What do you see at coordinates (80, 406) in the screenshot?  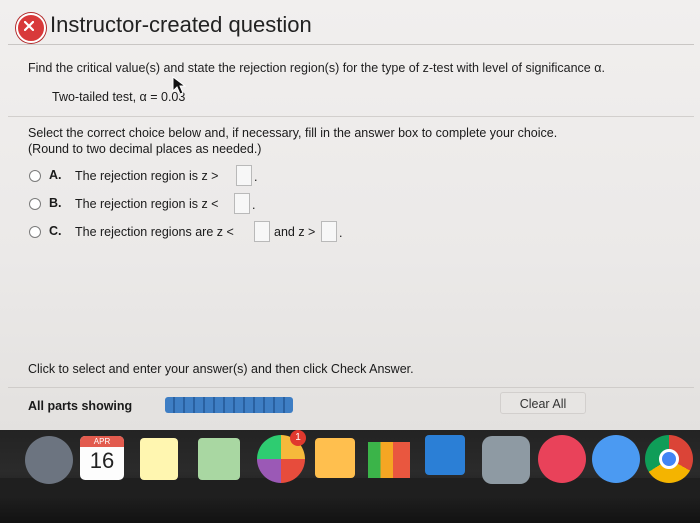 I see `parts-showing-label: All parts showing` at bounding box center [80, 406].